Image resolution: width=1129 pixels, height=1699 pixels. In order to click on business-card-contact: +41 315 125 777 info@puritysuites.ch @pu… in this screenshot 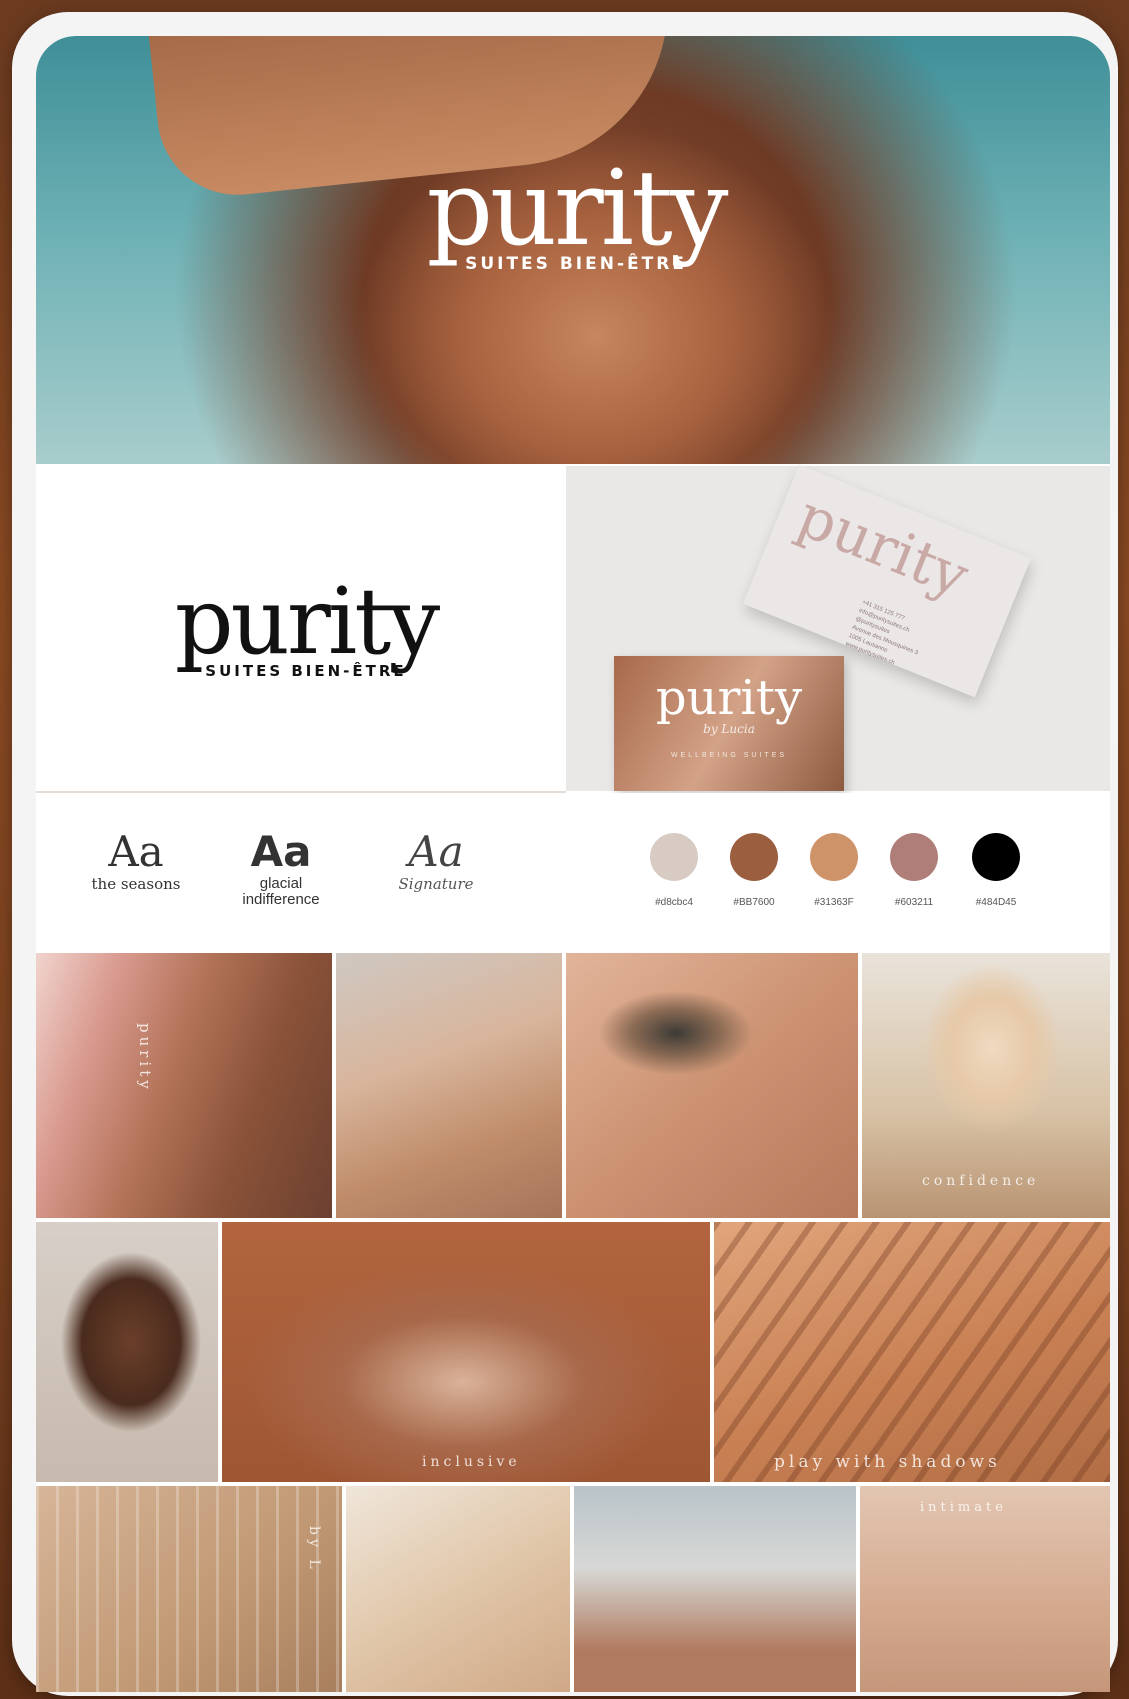, I will do `click(881, 633)`.